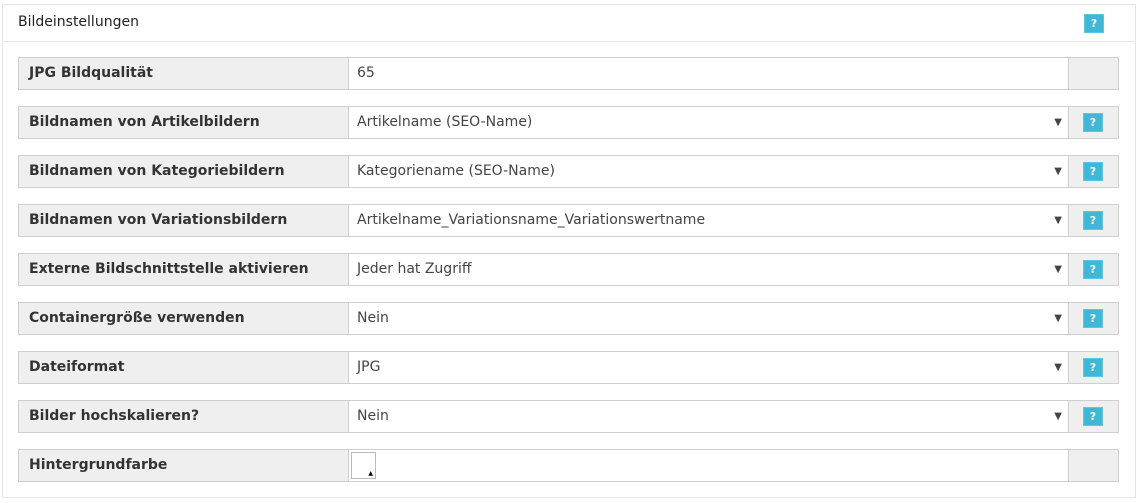 This screenshot has width=1140, height=503. Describe the element at coordinates (184, 367) in the screenshot. I see `setting-label: Dateiformat` at that location.